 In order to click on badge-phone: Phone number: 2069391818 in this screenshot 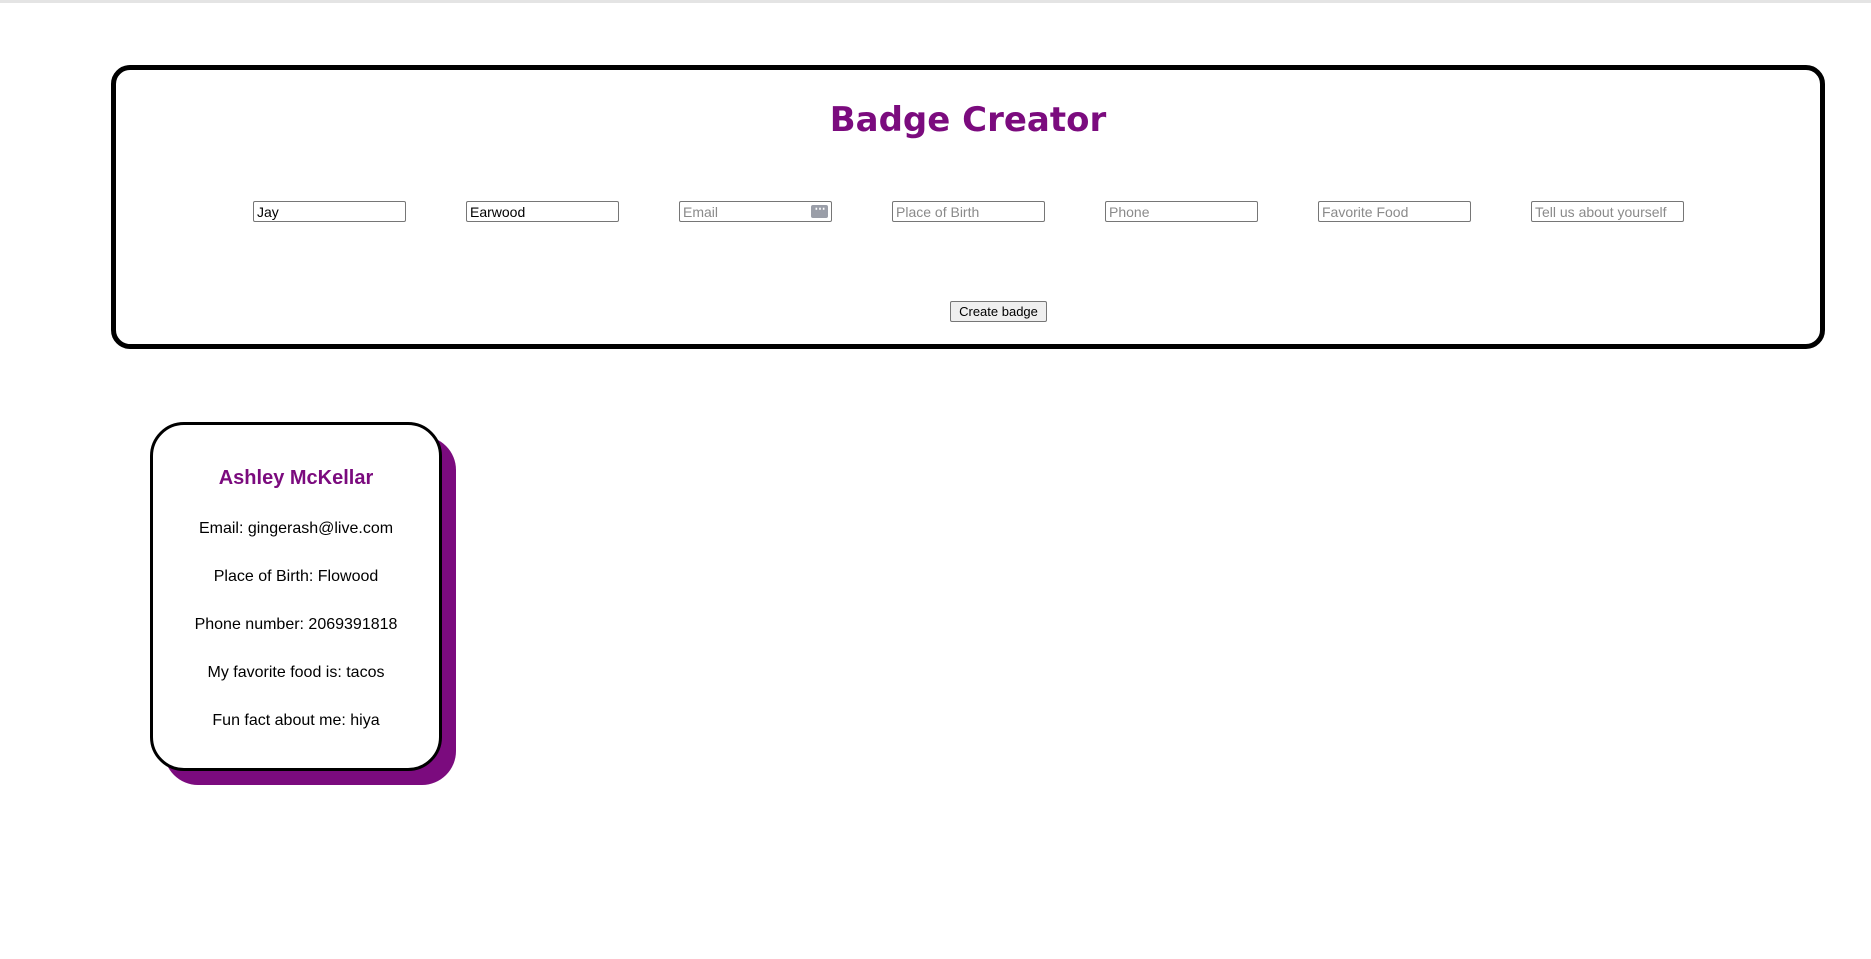, I will do `click(296, 624)`.